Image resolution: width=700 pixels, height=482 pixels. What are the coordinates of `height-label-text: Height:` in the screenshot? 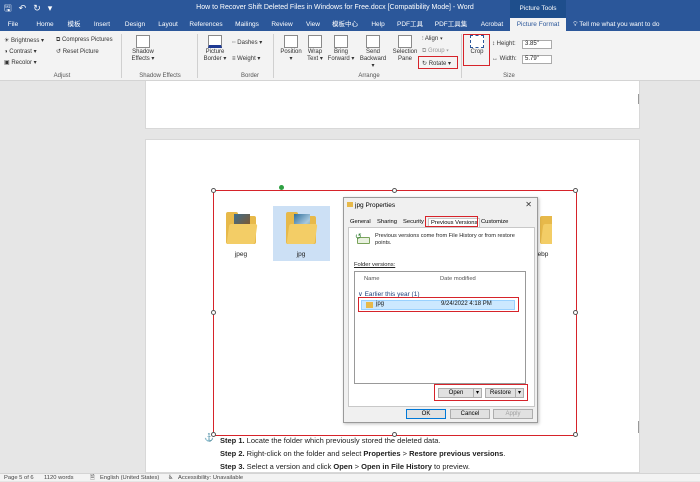 It's located at (506, 44).